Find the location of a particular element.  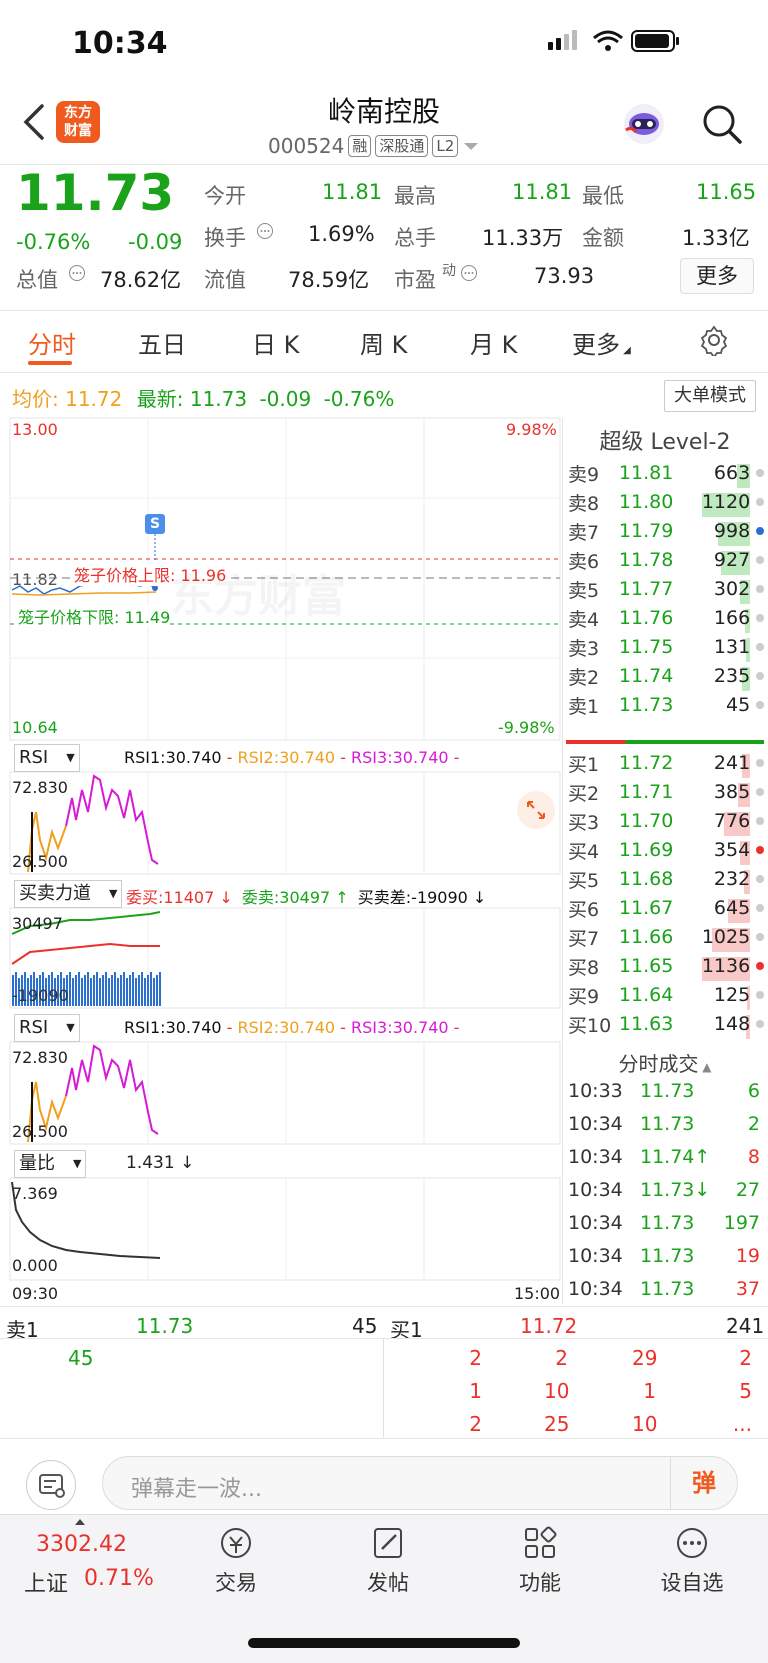

bid-row: 买4 11.69 354 is located at coordinates (666, 850).